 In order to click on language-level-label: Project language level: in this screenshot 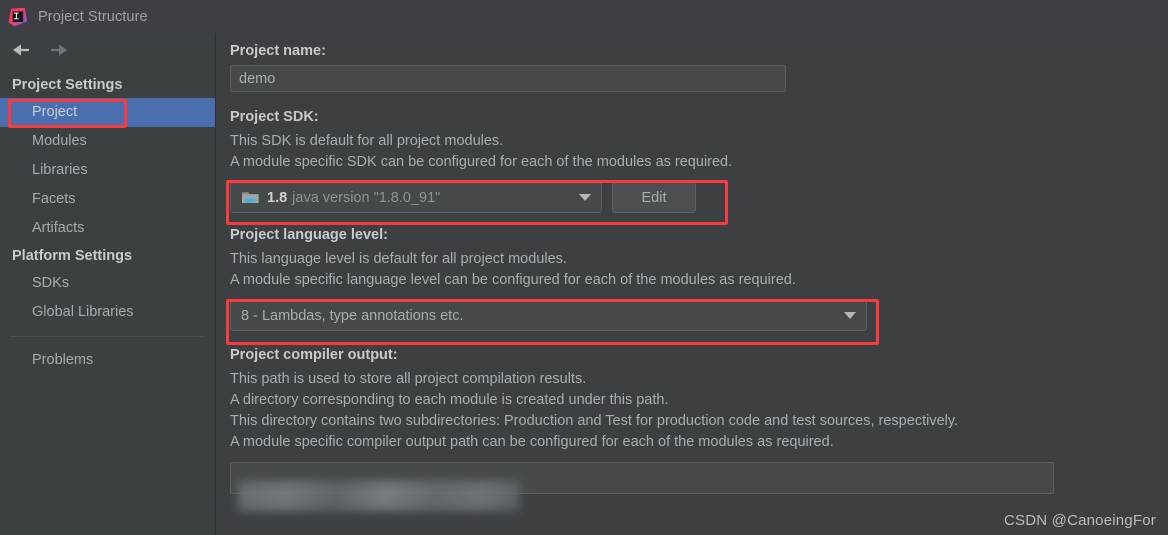, I will do `click(309, 235)`.